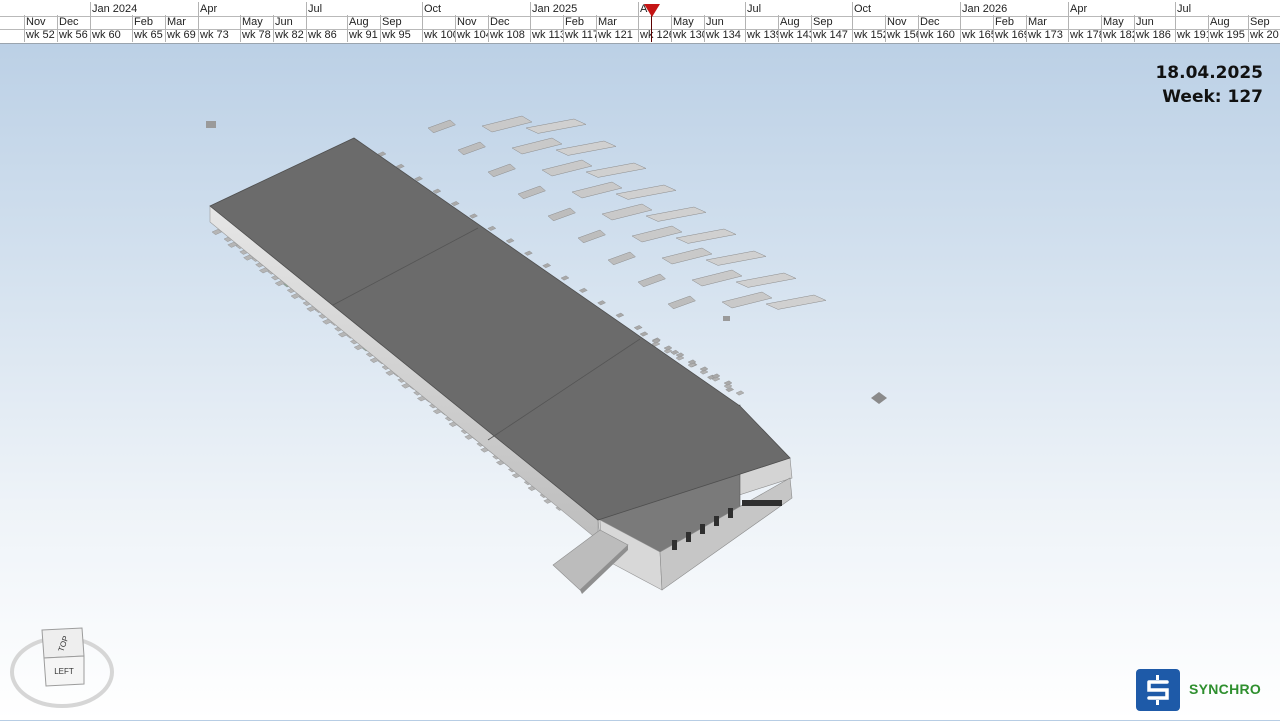 The width and height of the screenshot is (1280, 721). I want to click on nav-cube-left-label: LEFT, so click(64, 671).